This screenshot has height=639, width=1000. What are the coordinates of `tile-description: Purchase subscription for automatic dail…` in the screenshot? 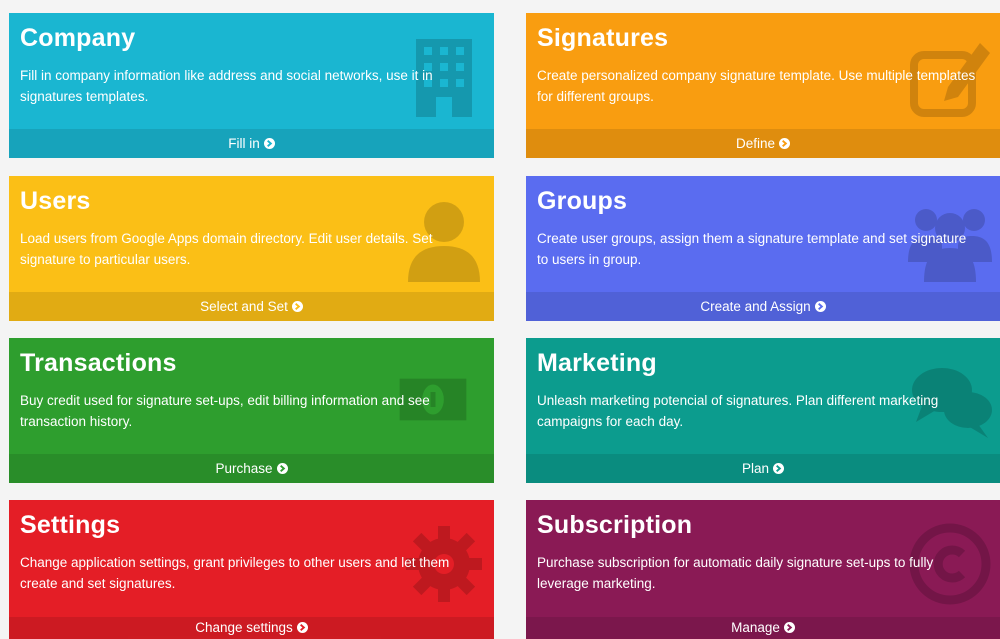 It's located at (735, 573).